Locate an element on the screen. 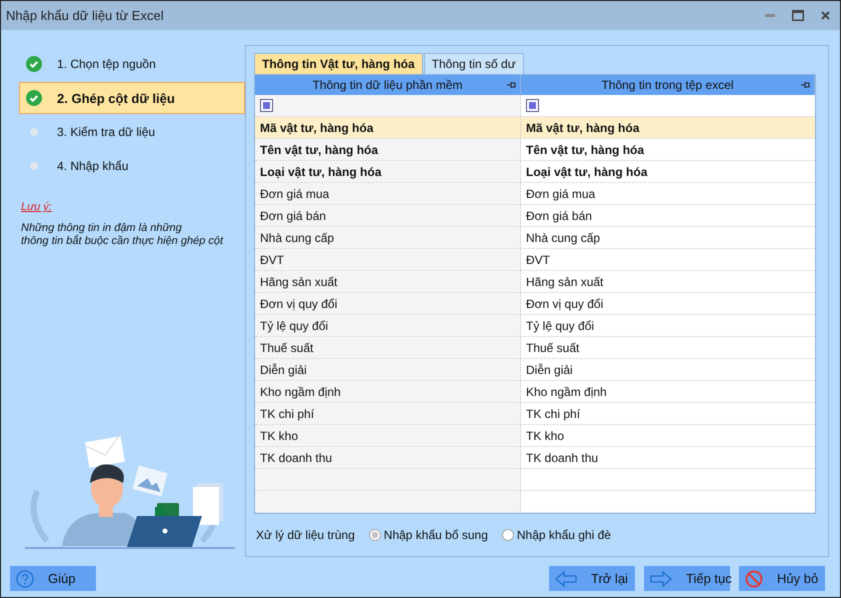 Image resolution: width=841 pixels, height=598 pixels. wizard-step: 2. Ghép cột dữ liệu is located at coordinates (132, 98).